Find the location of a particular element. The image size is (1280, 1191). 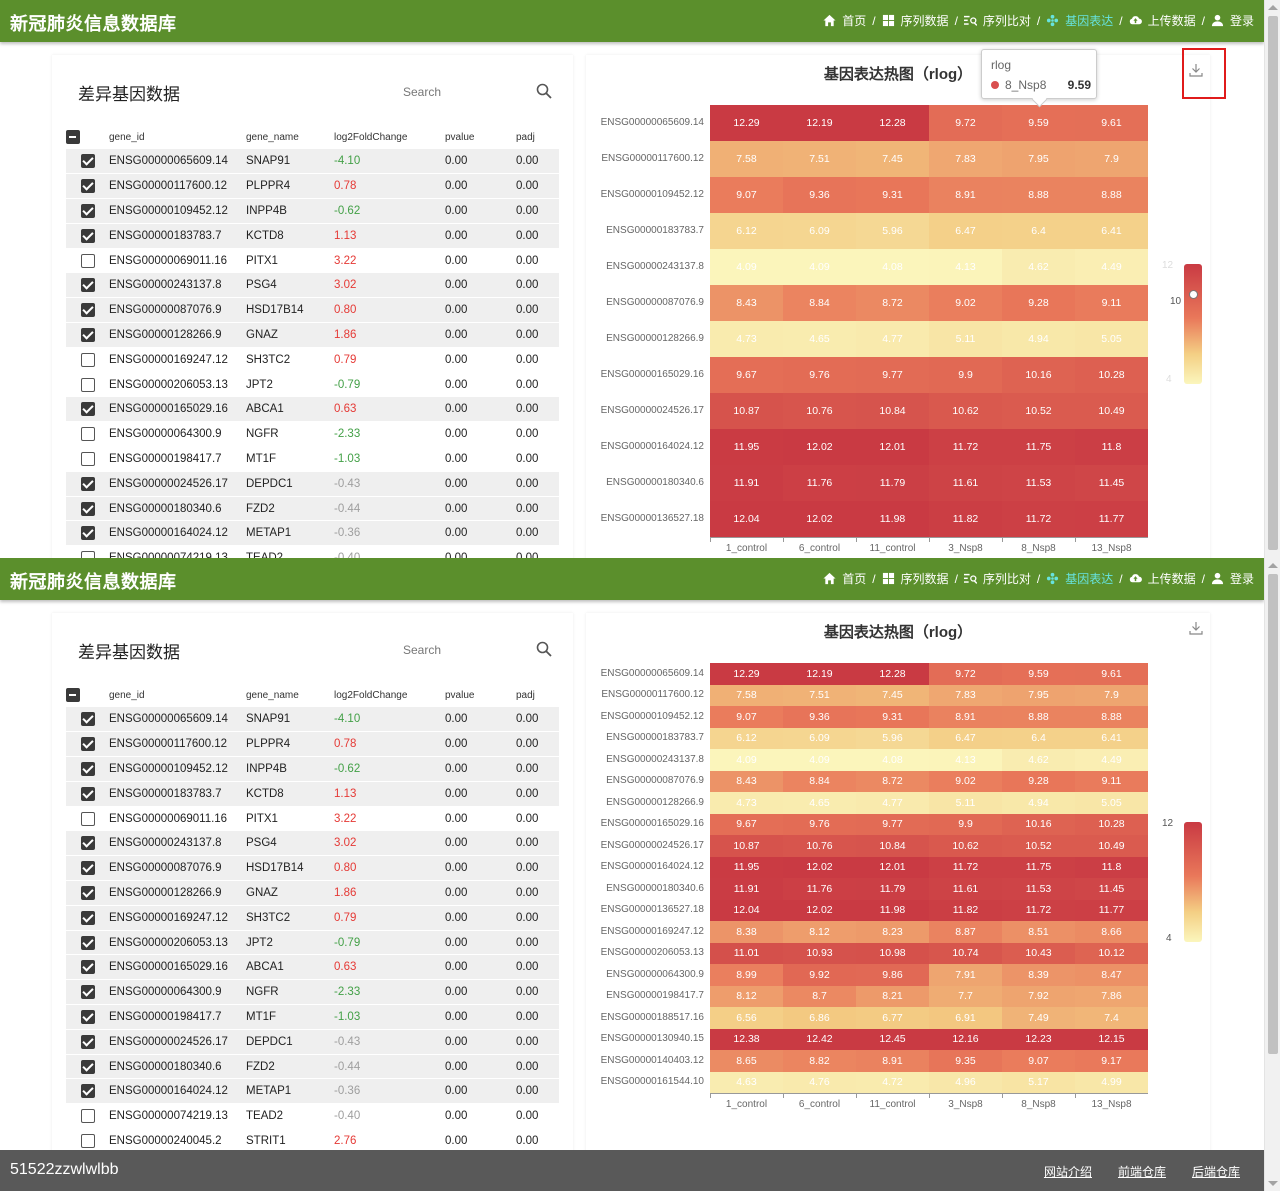

heatmap-cell: 9.11 is located at coordinates (1111, 303).